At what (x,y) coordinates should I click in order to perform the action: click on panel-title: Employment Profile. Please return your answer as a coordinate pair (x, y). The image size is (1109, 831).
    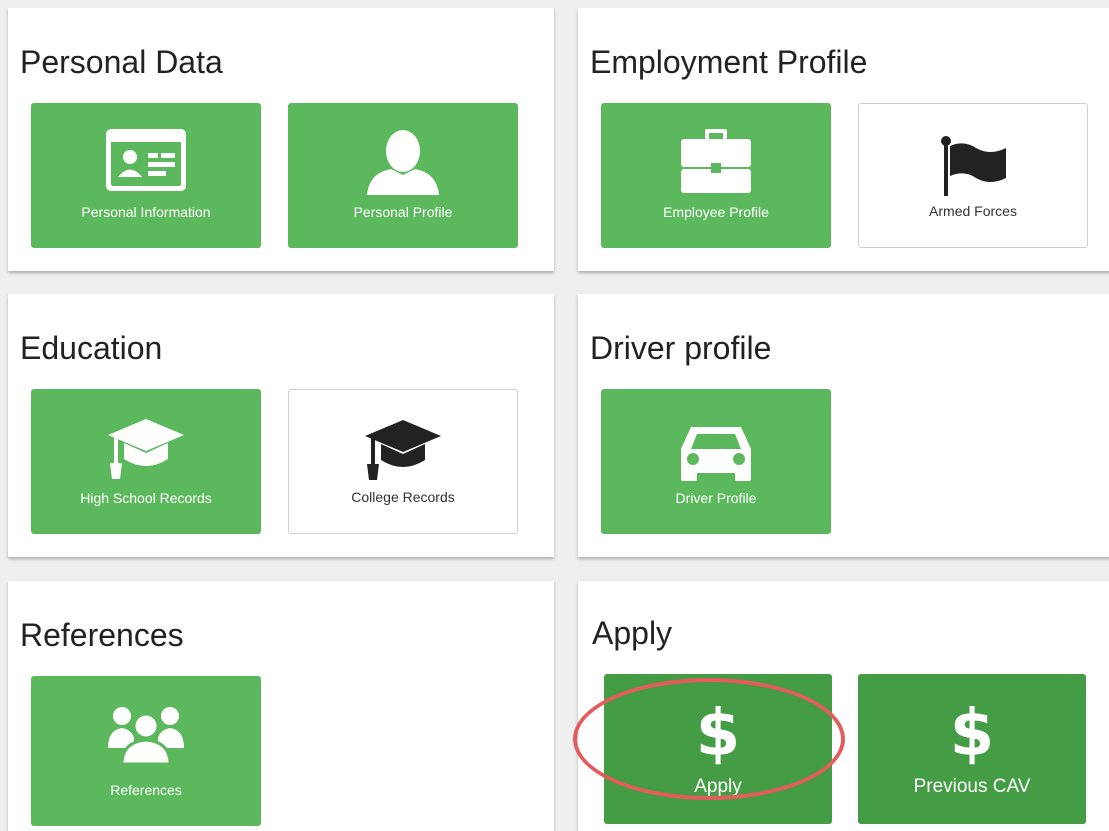
    Looking at the image, I should click on (729, 62).